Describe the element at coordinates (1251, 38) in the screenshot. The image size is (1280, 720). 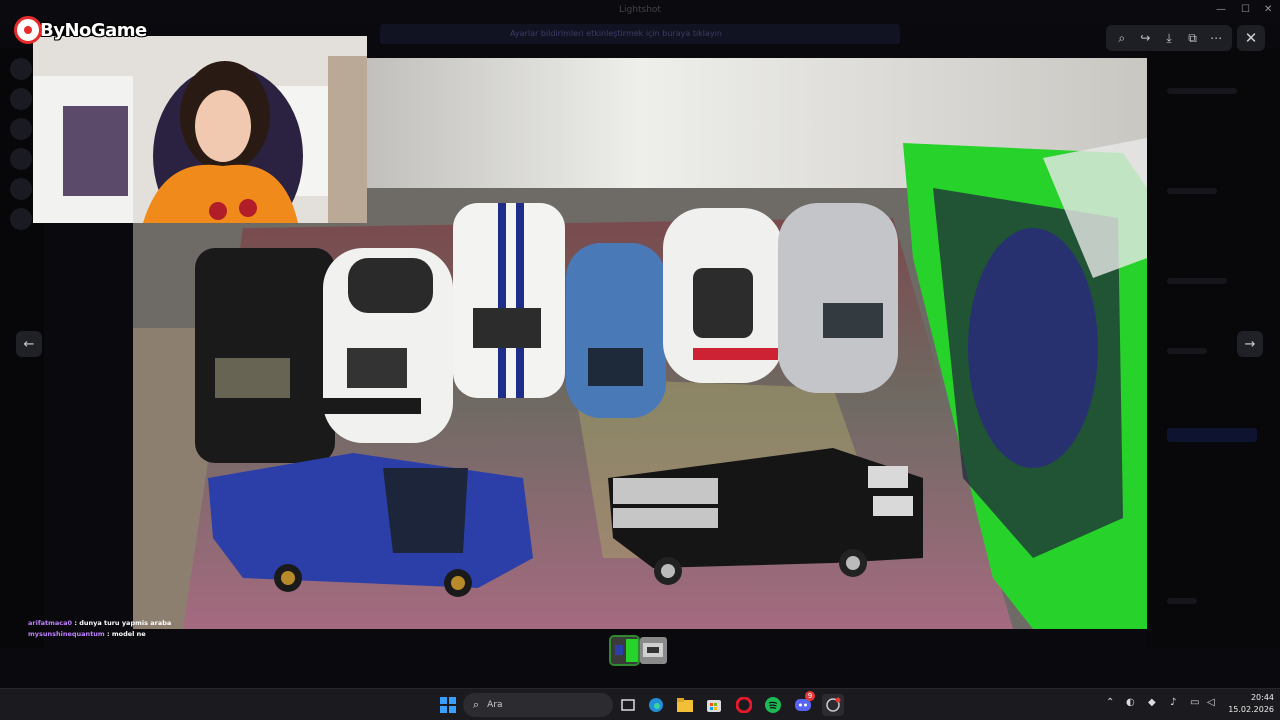
I see `close-viewer-button: ✕` at that location.